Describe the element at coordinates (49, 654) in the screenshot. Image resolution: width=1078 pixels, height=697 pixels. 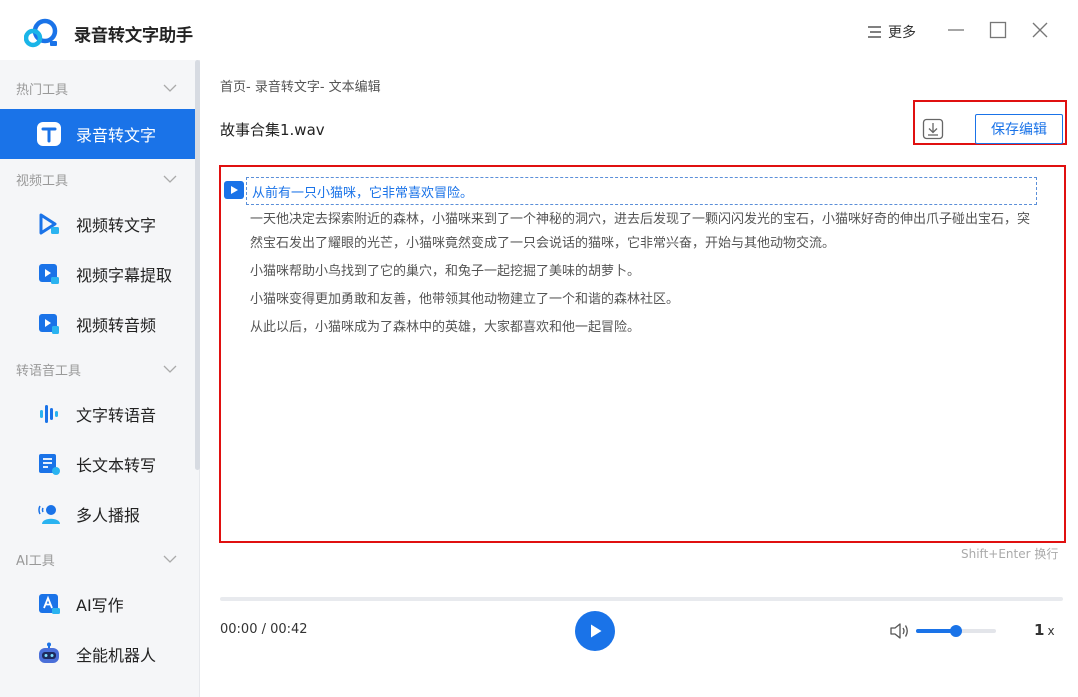
I see `robot-icon` at that location.